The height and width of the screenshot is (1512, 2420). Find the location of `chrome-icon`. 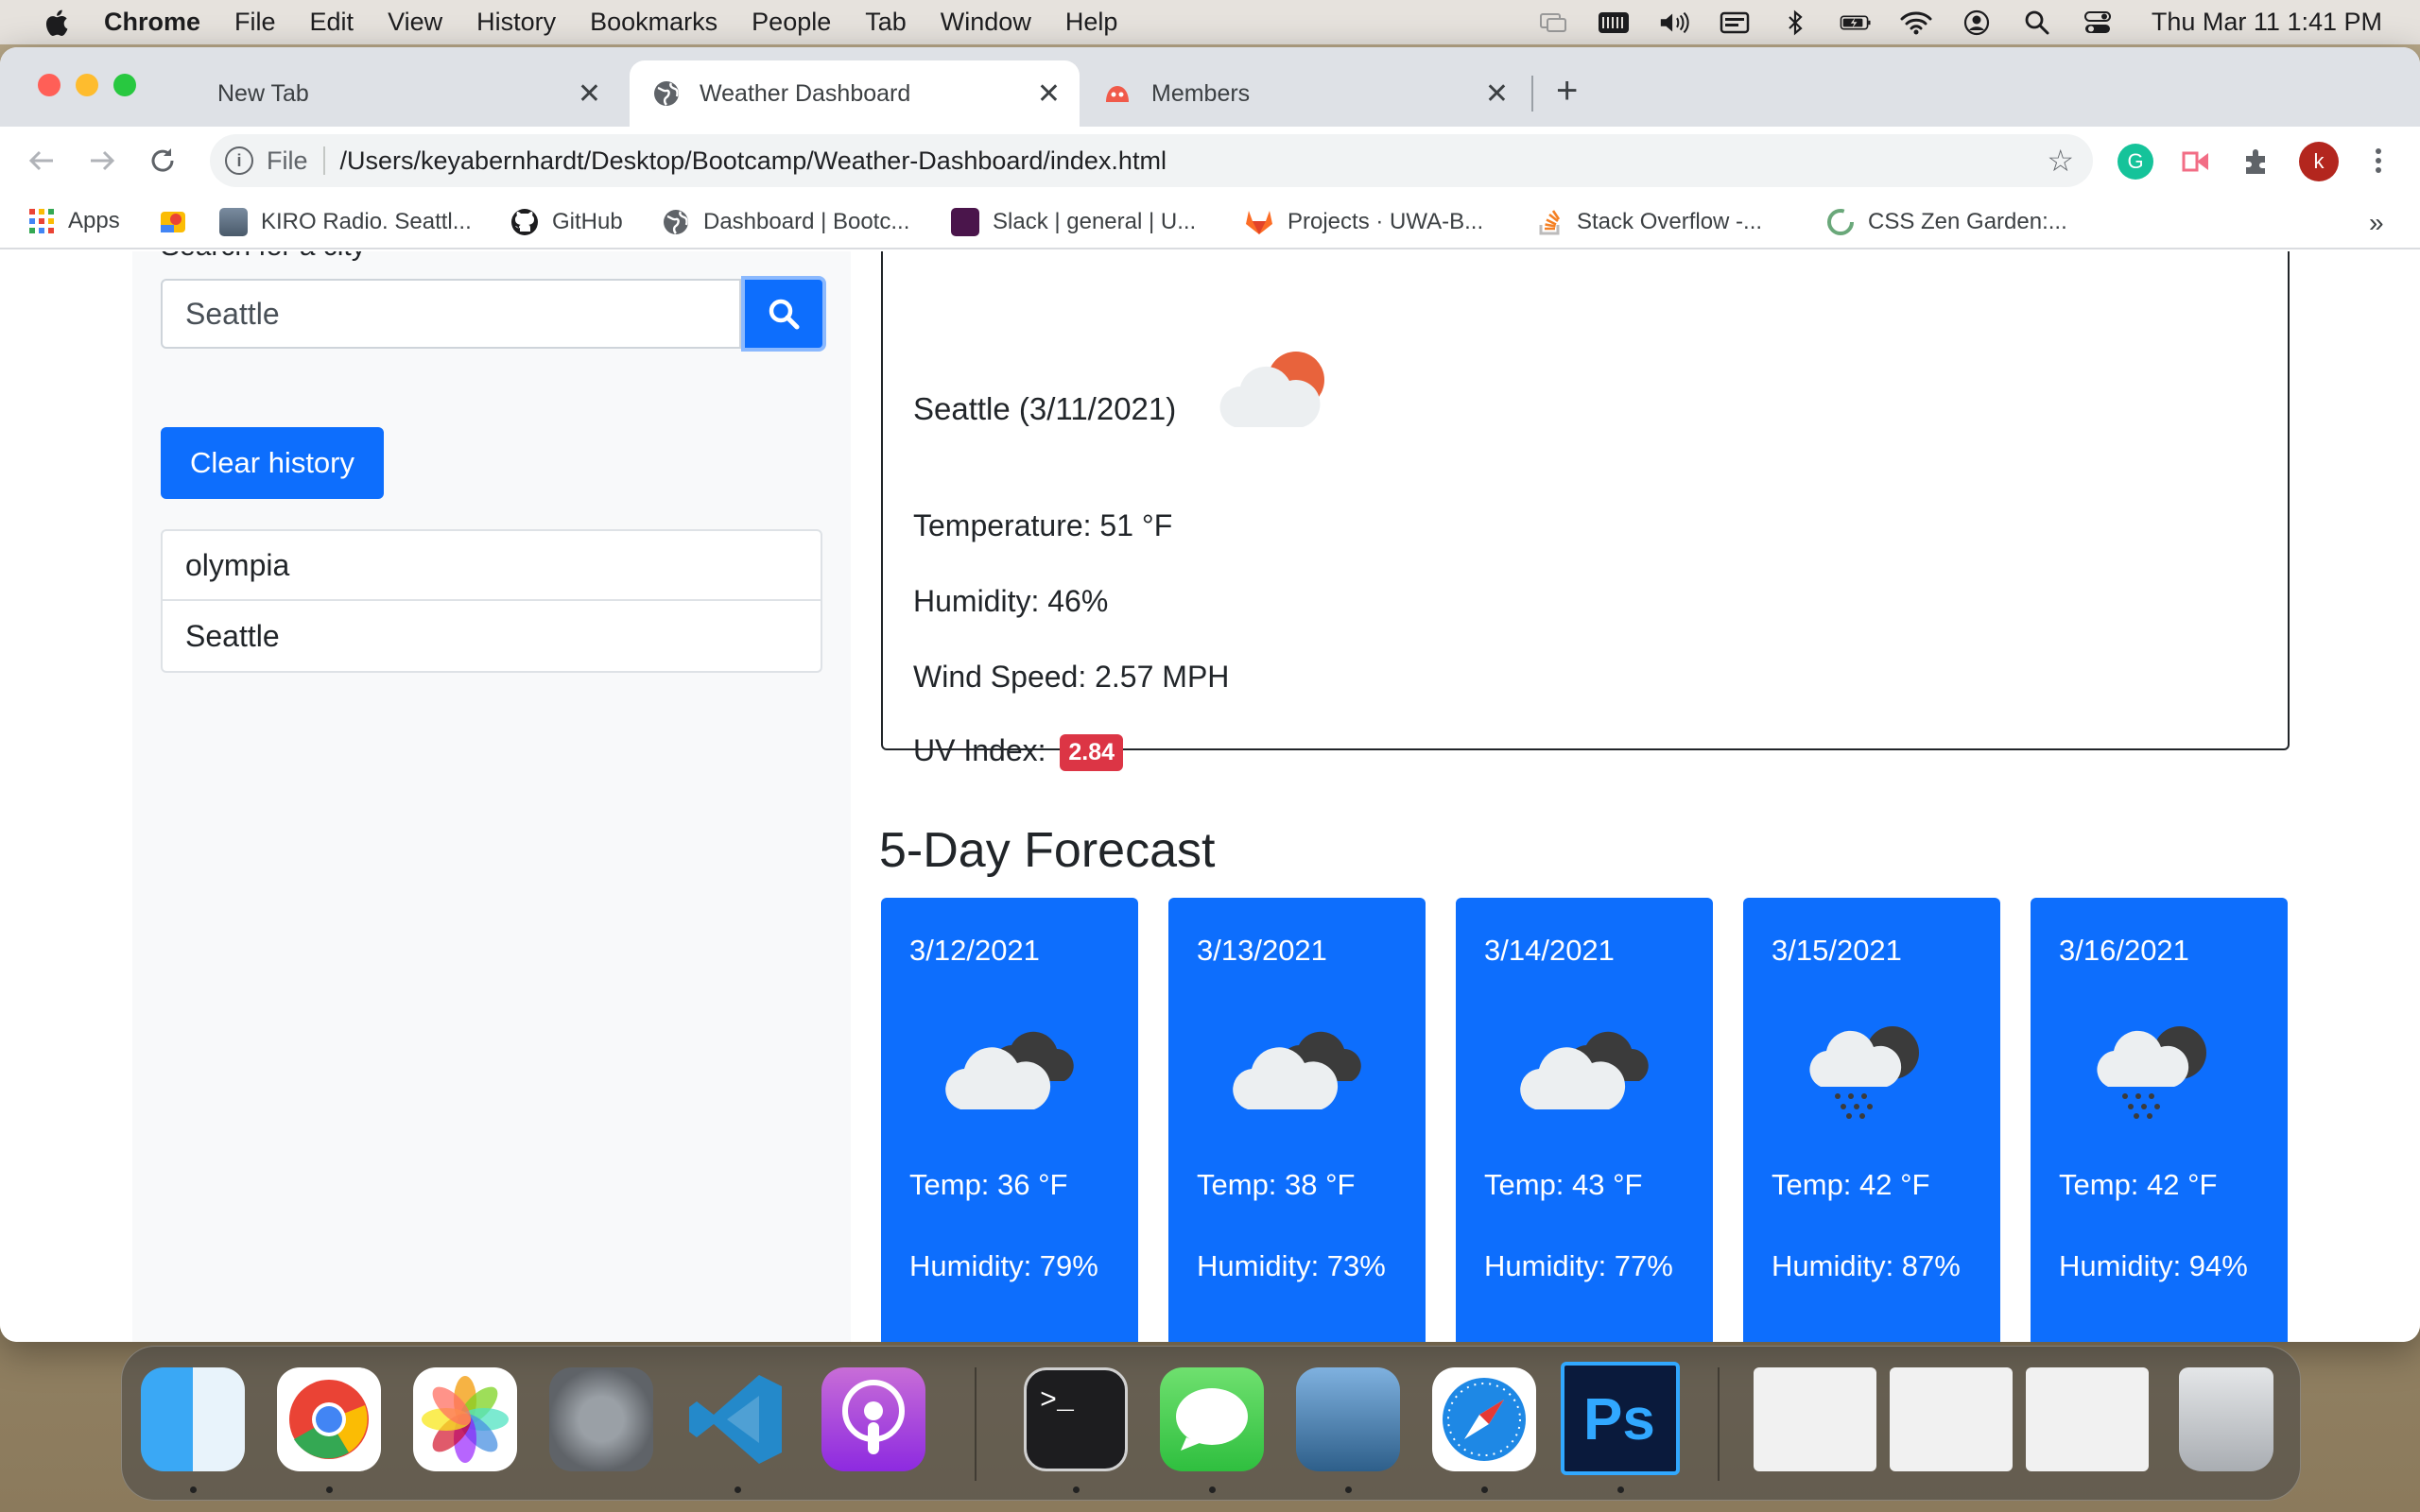

chrome-icon is located at coordinates (329, 1419).